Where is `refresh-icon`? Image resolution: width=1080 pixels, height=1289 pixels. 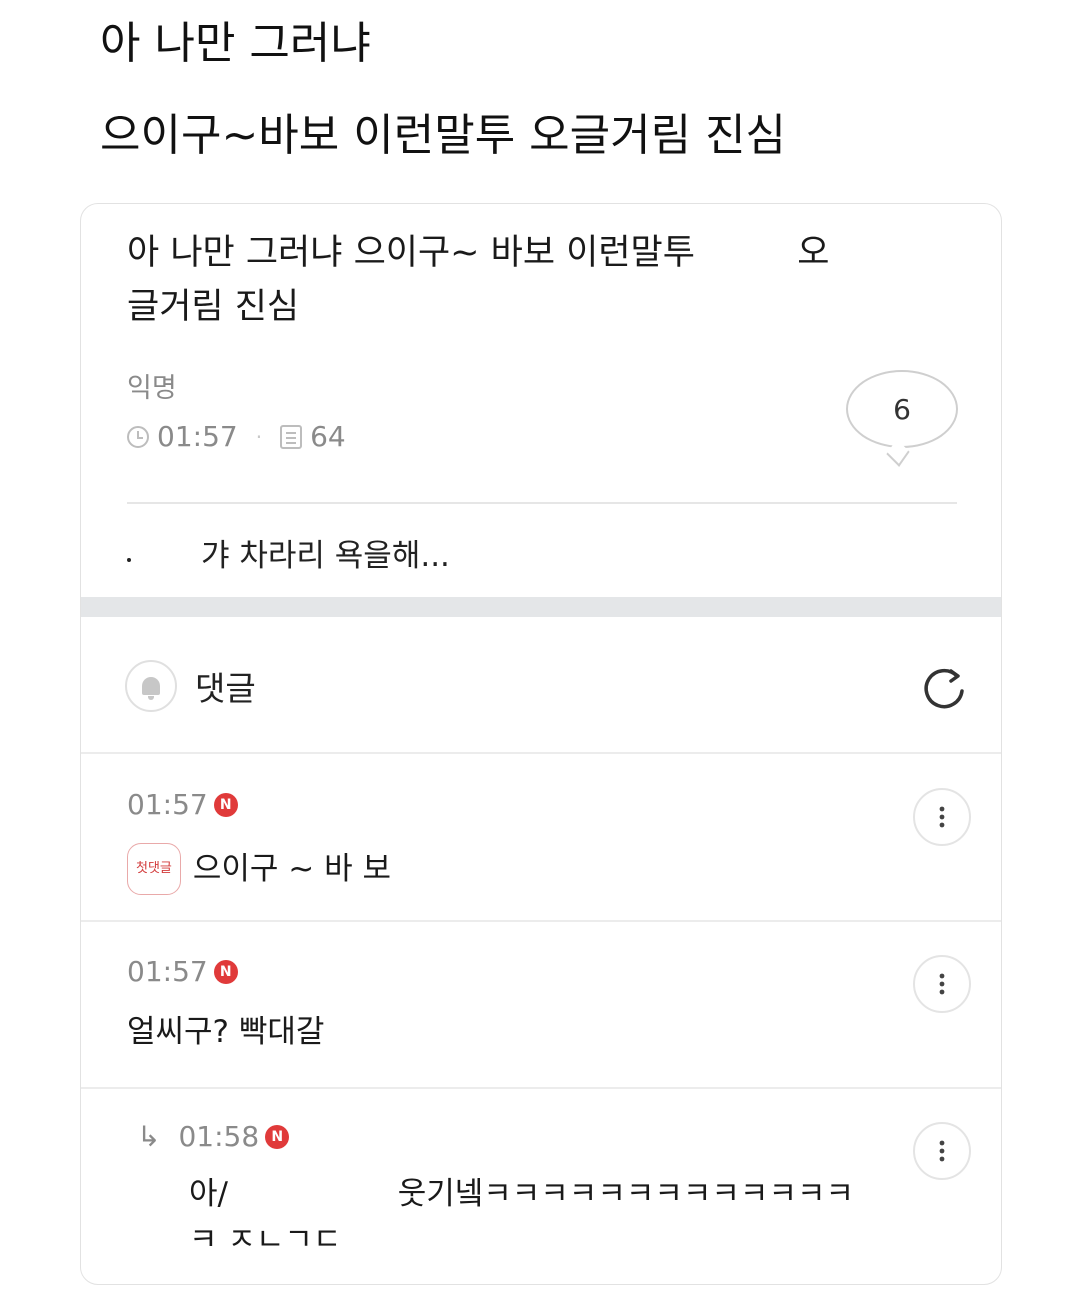 refresh-icon is located at coordinates (944, 689).